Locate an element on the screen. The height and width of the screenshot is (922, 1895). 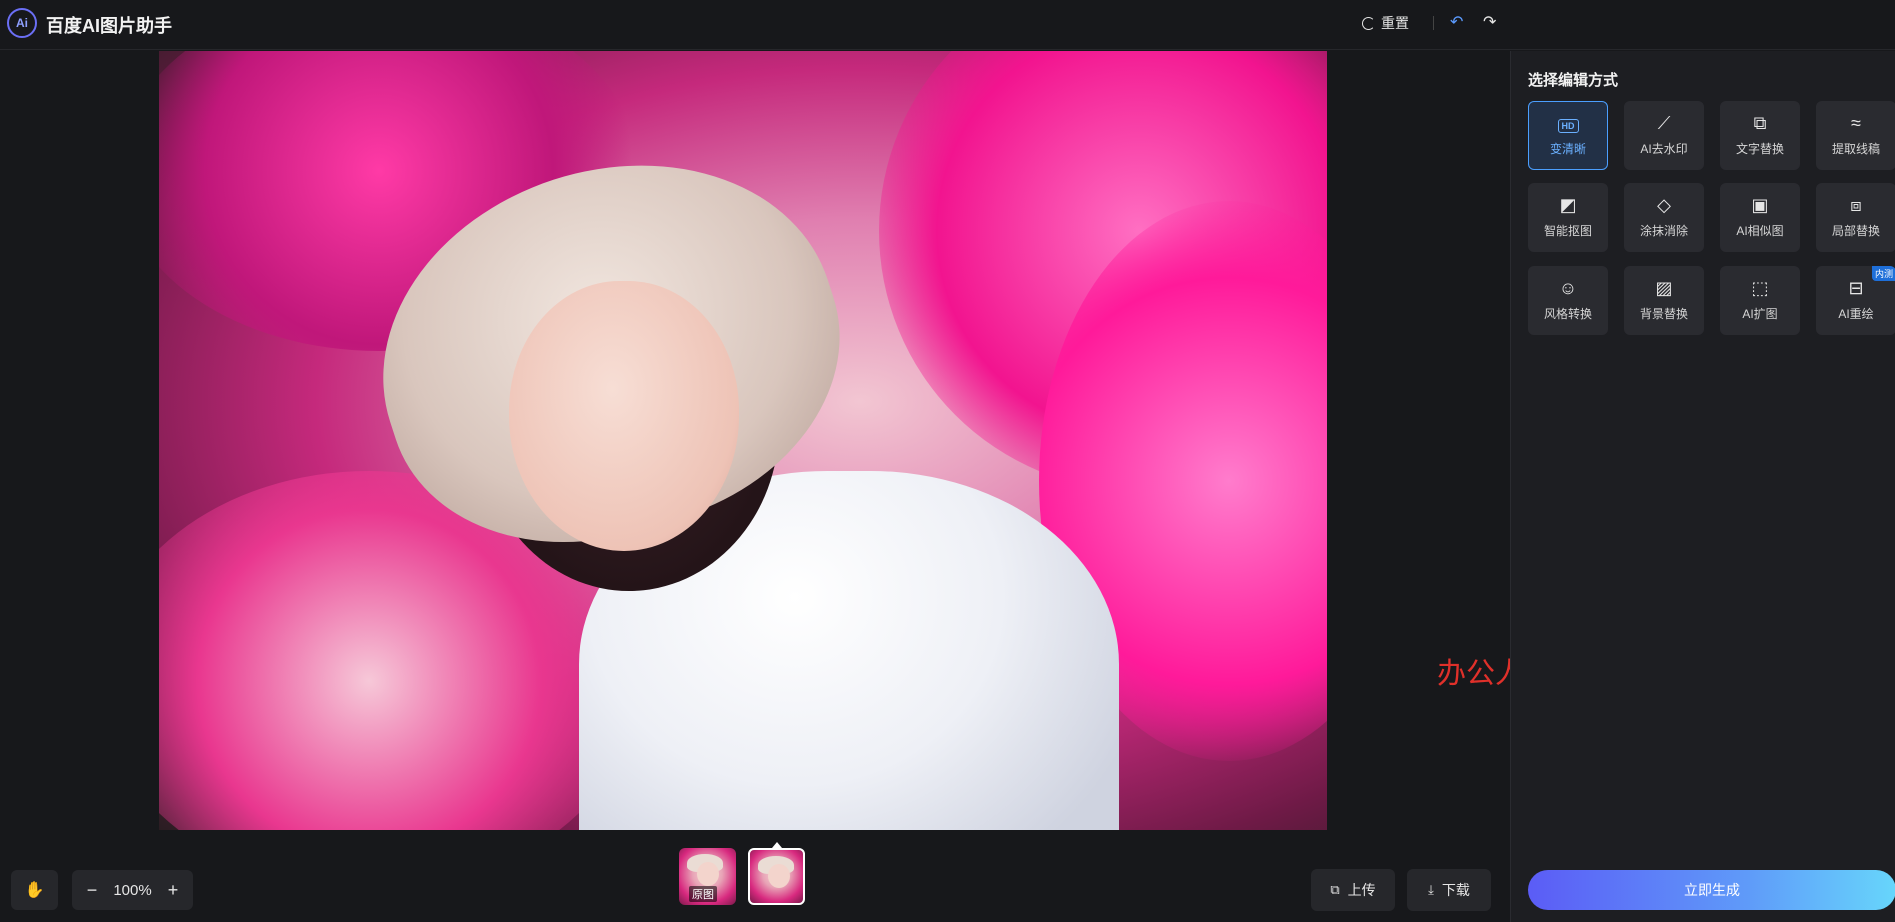
repaint-icon: ⊟ is located at coordinates (1856, 288).